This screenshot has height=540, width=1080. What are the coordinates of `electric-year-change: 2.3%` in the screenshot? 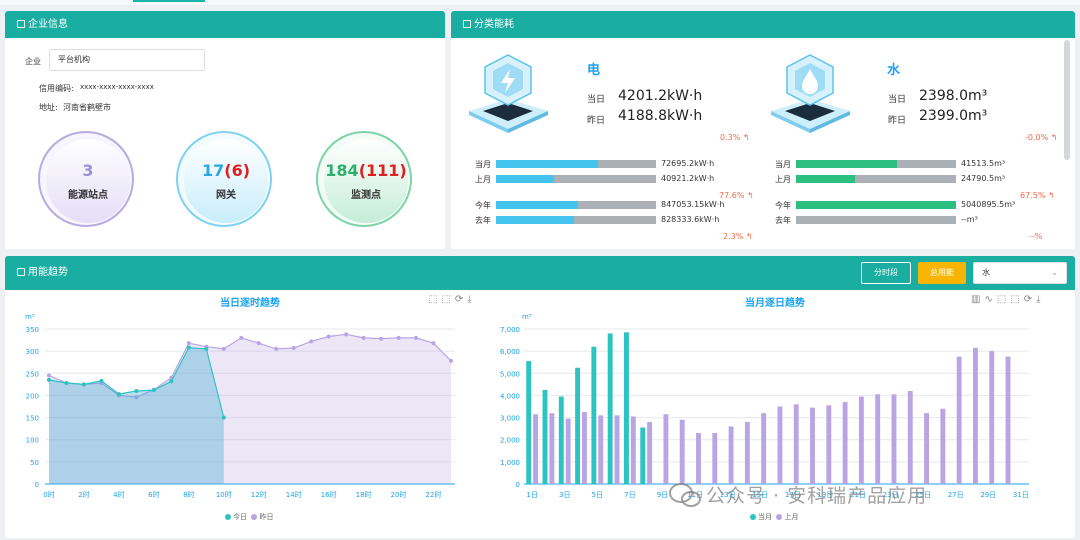 It's located at (733, 236).